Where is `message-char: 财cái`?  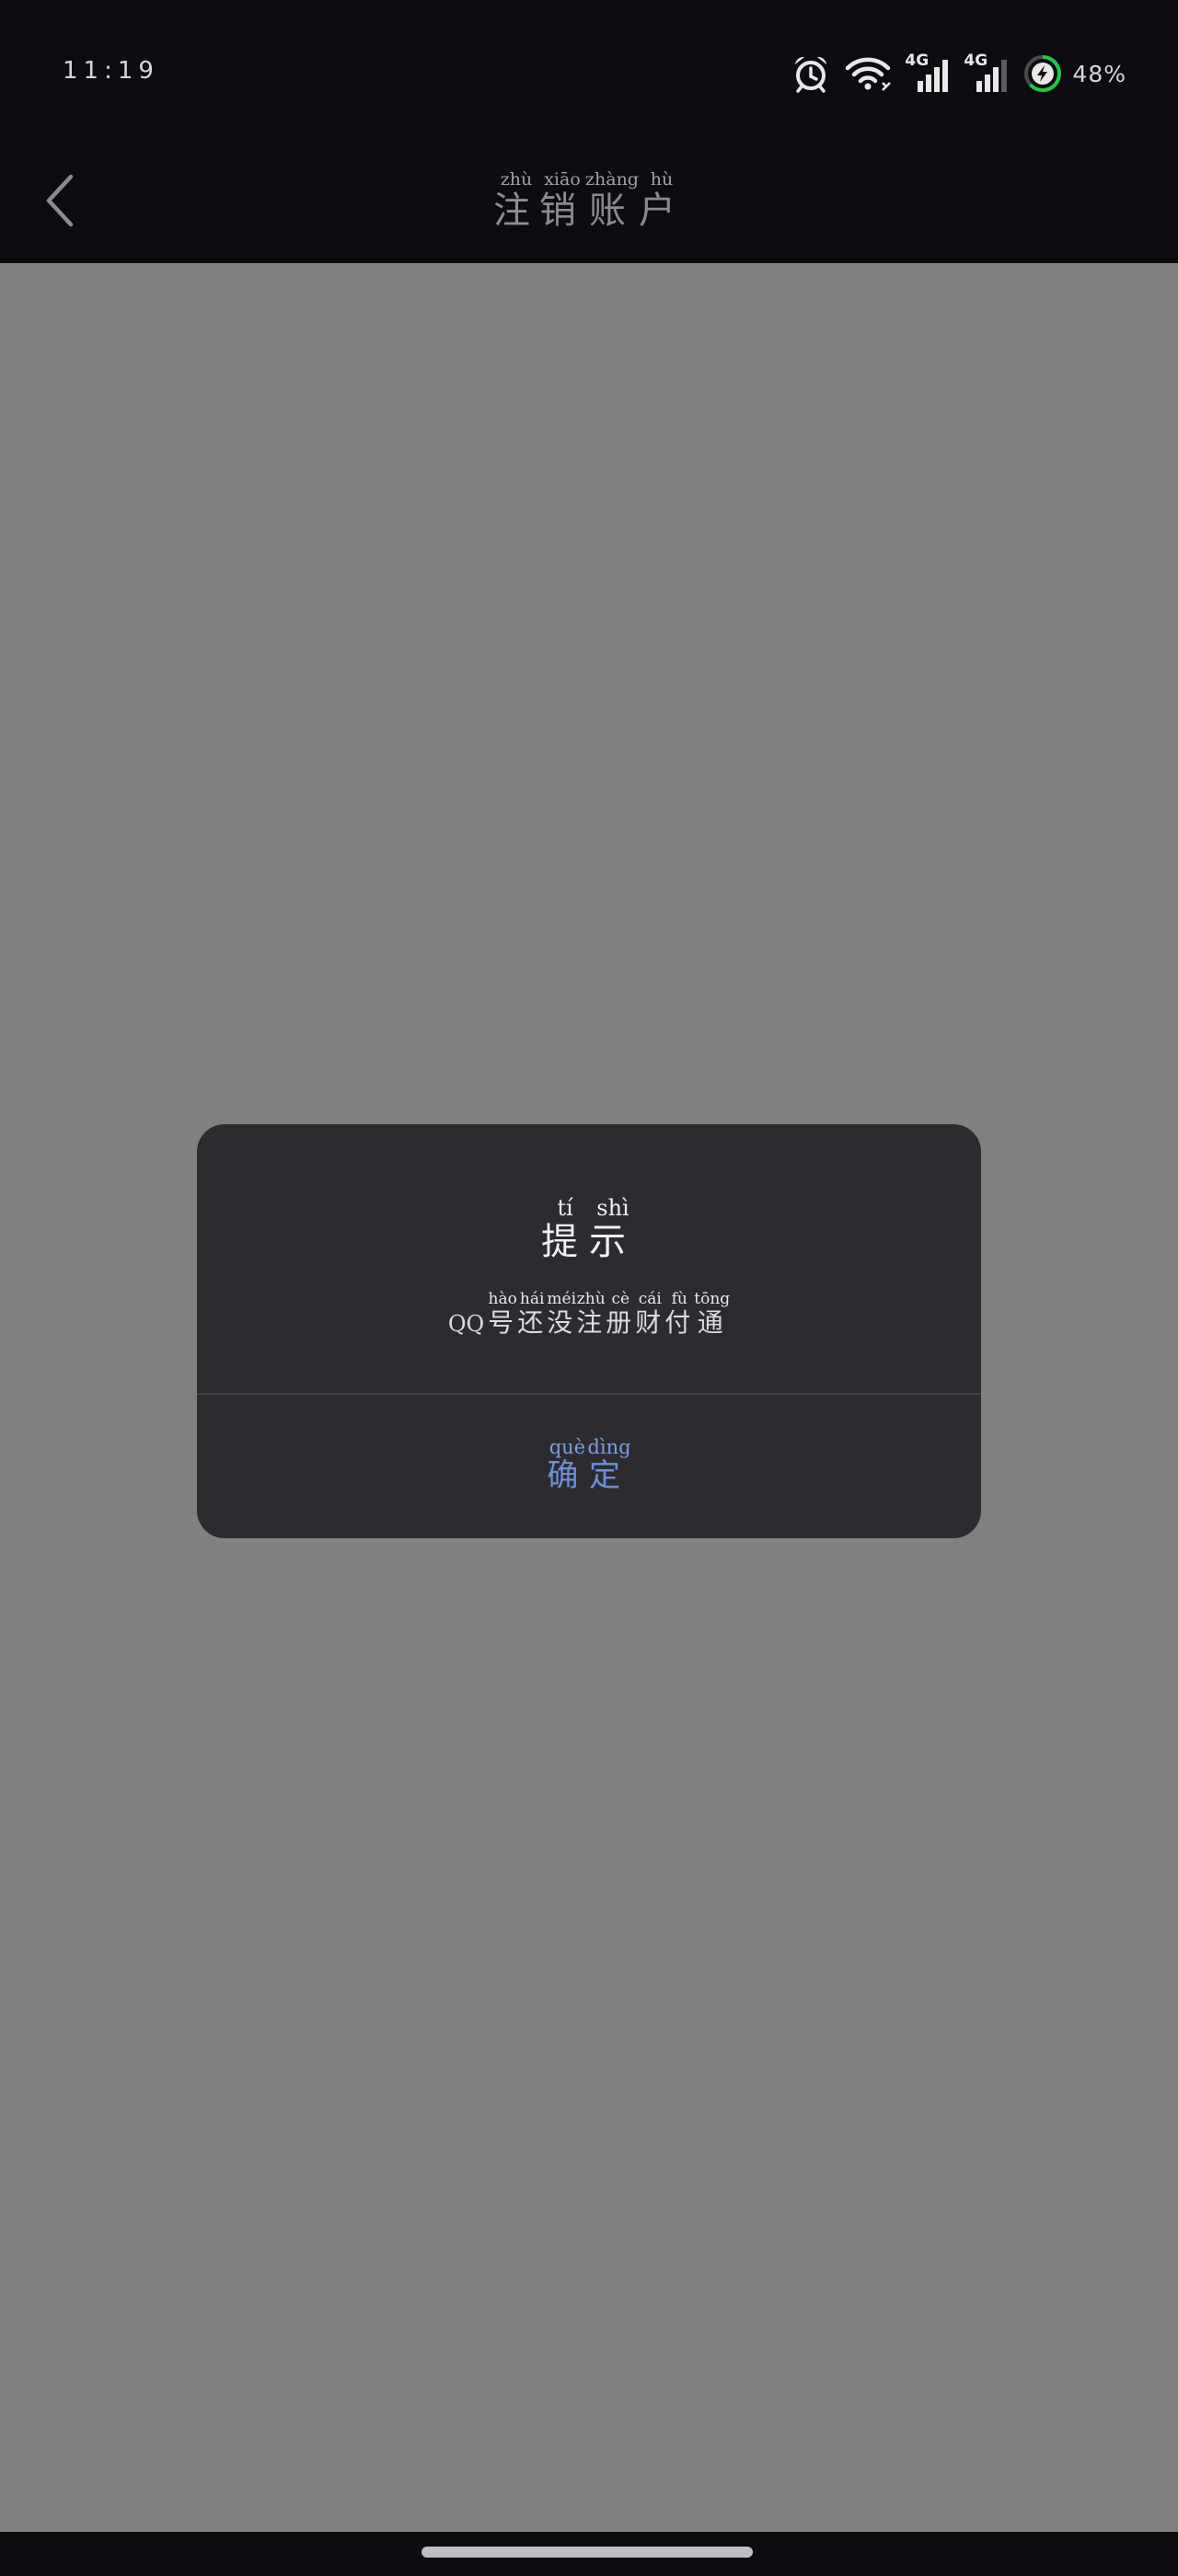 message-char: 财cái is located at coordinates (650, 1314).